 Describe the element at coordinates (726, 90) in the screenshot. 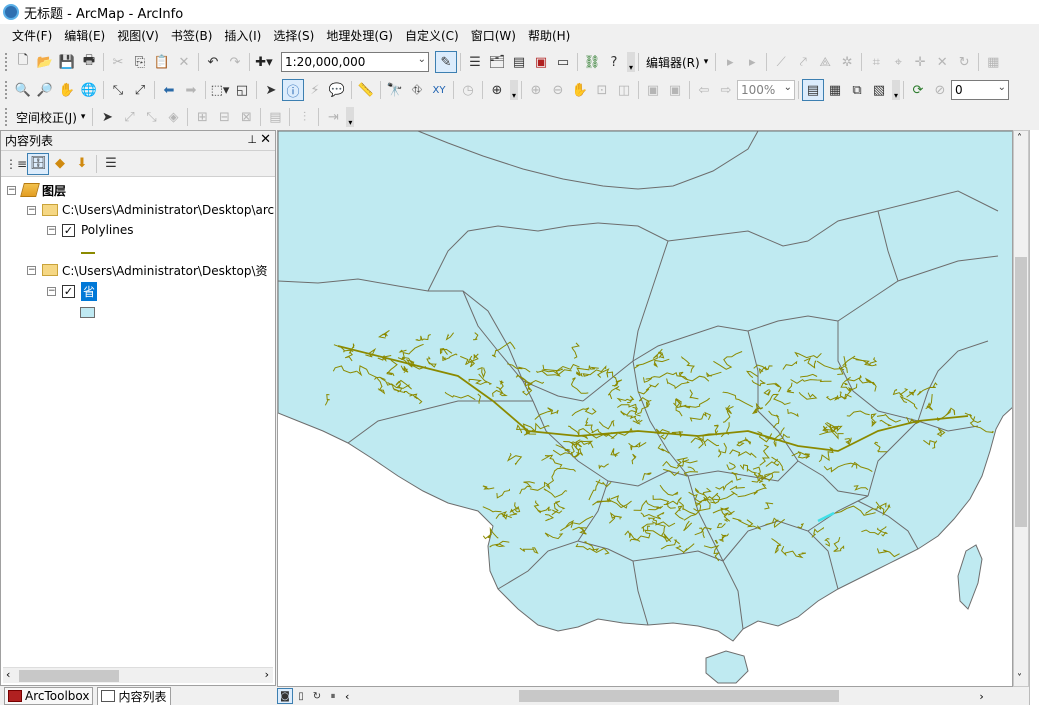

I see `layout-forward-icon: ⇨` at that location.